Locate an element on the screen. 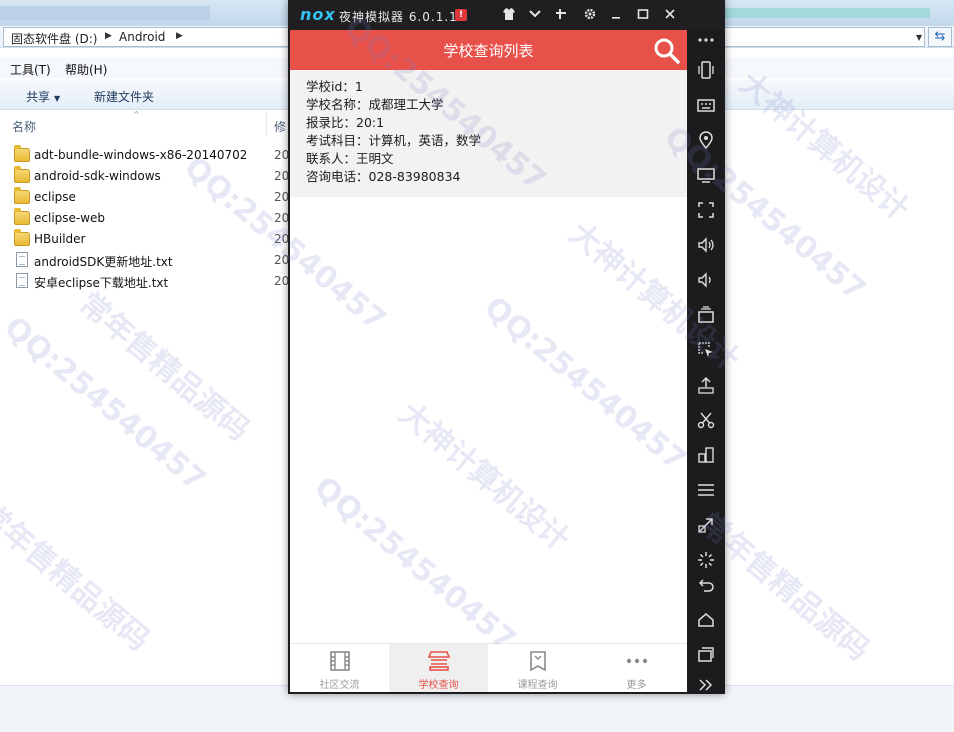 The height and width of the screenshot is (732, 954). file-row: android-sdk-windows 20 is located at coordinates (150, 176).